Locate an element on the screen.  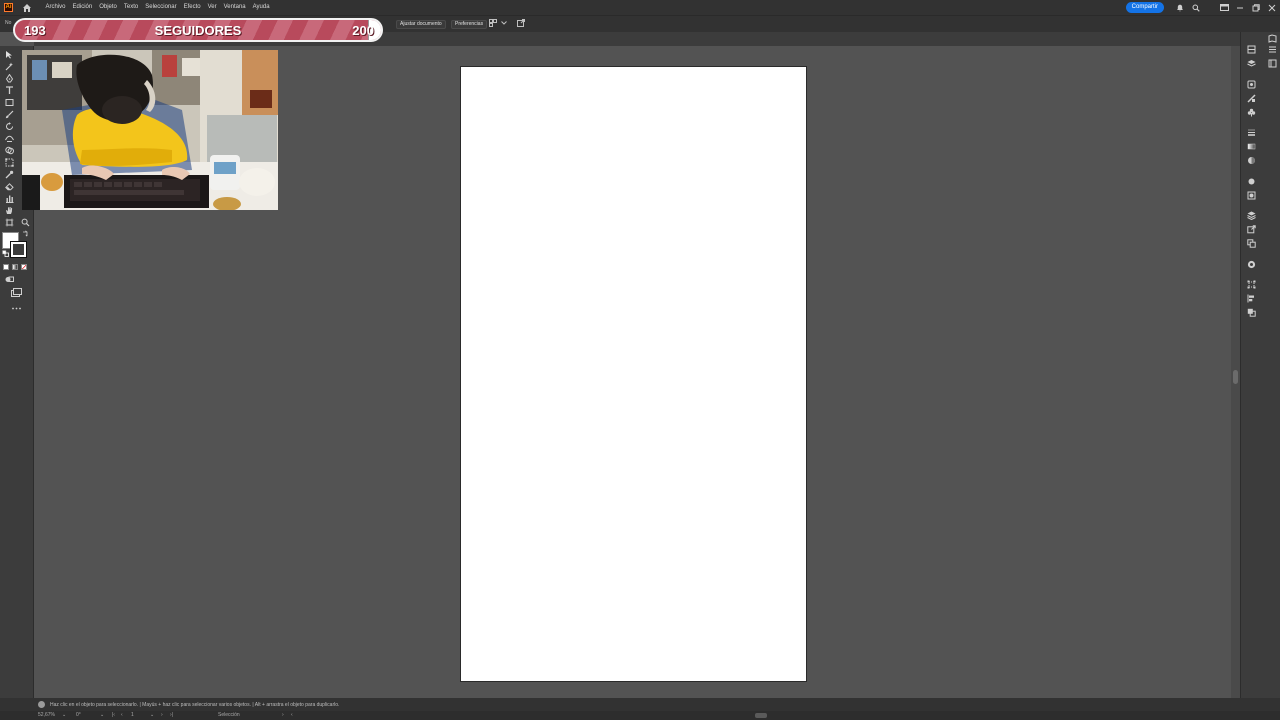
zoom-dropdown-icon: ⌄ is located at coordinates (64, 715).